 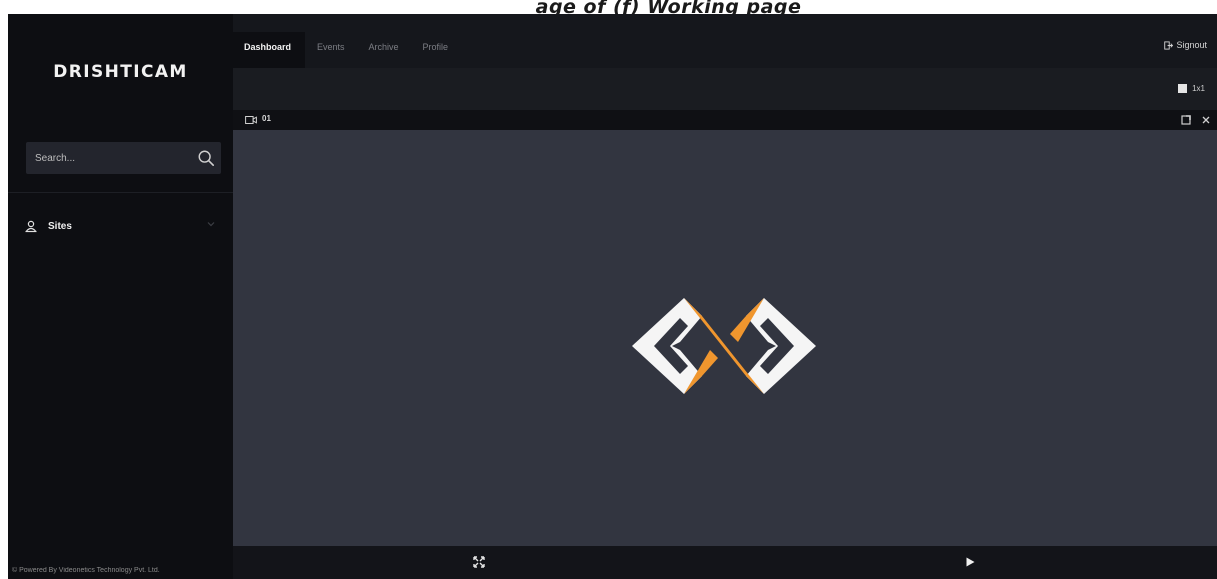 I want to click on sidebar-item-label: Sites, so click(x=60, y=226).